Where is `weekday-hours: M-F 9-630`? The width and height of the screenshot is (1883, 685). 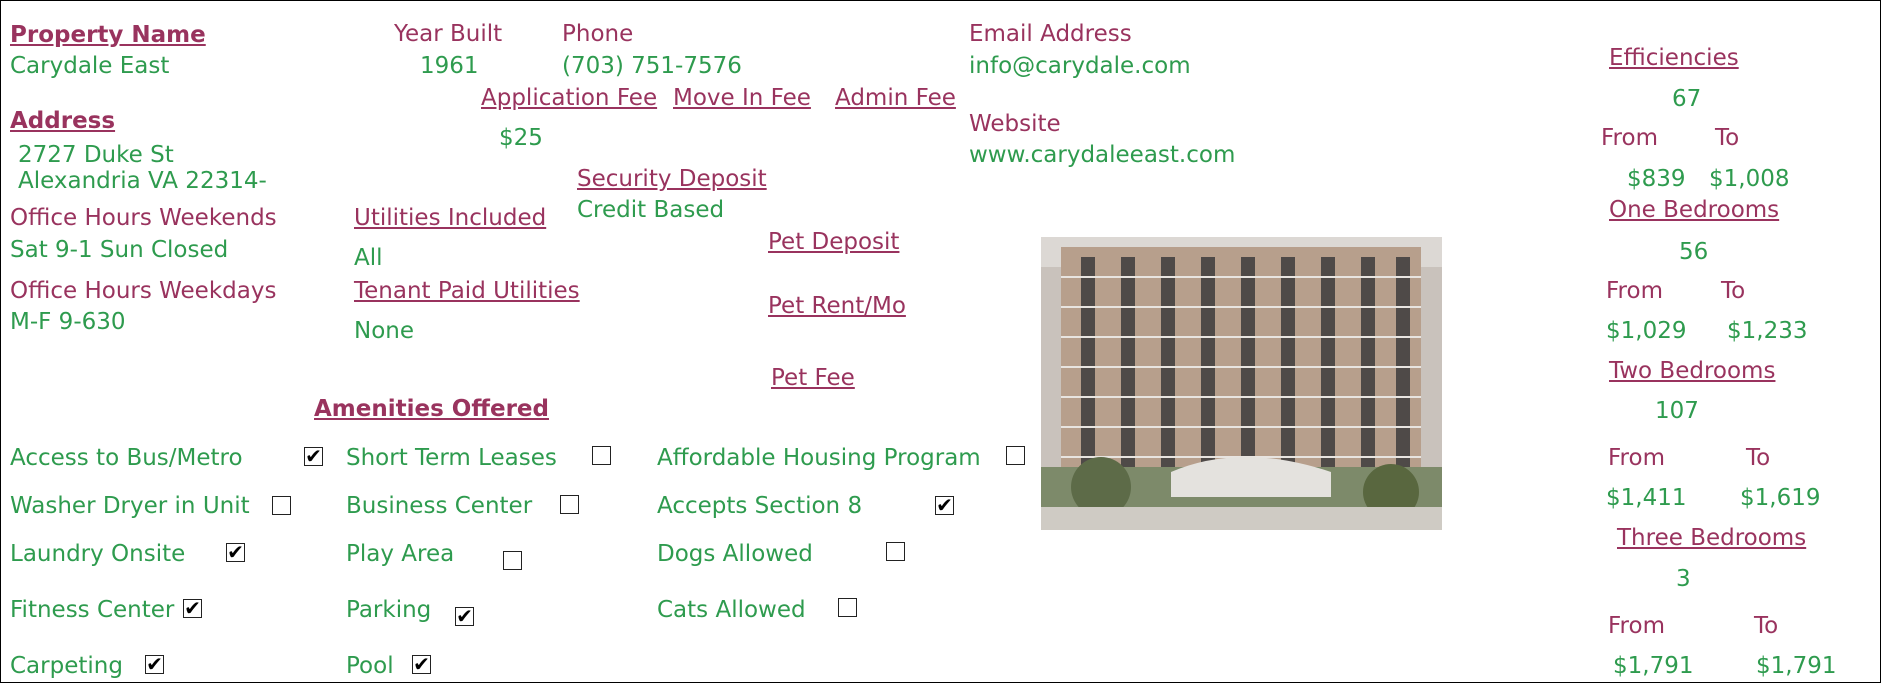
weekday-hours: M-F 9-630 is located at coordinates (68, 322).